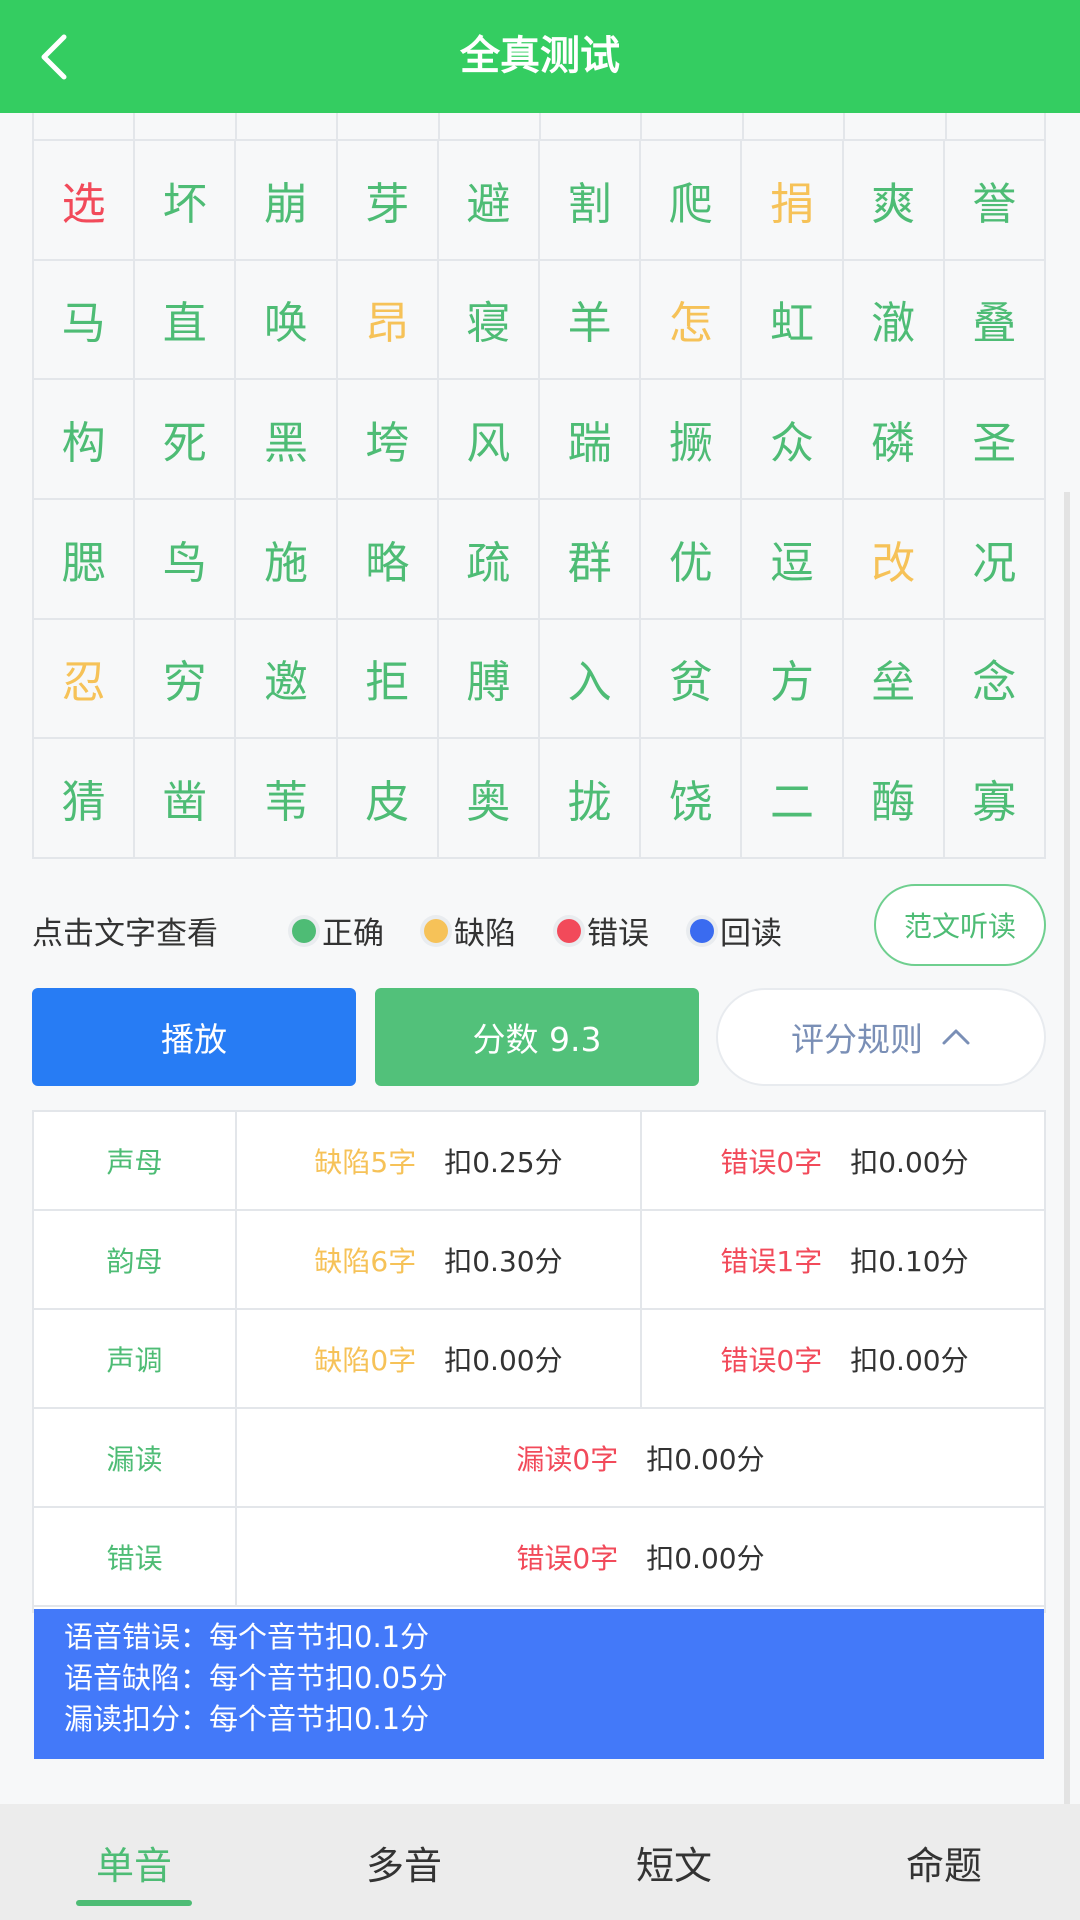 Image resolution: width=1080 pixels, height=1920 pixels. Describe the element at coordinates (995, 320) in the screenshot. I see `char-cell: 叠` at that location.